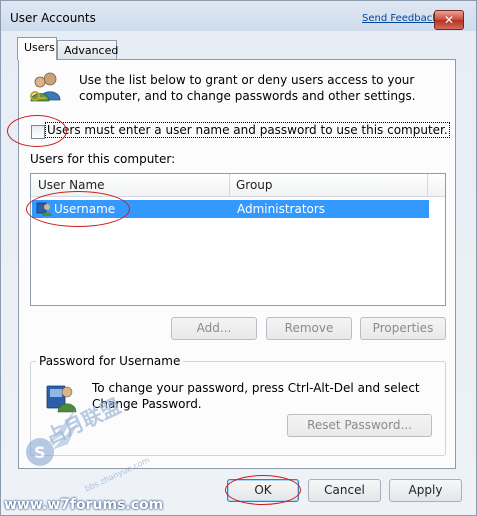 This screenshot has height=516, width=477. What do you see at coordinates (71, 185) in the screenshot?
I see `column-header-user-name: User Name` at bounding box center [71, 185].